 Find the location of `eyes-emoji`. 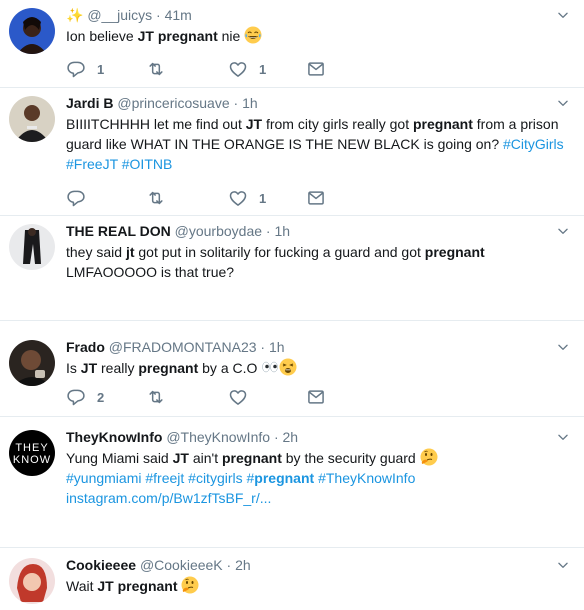

eyes-emoji is located at coordinates (270, 367).